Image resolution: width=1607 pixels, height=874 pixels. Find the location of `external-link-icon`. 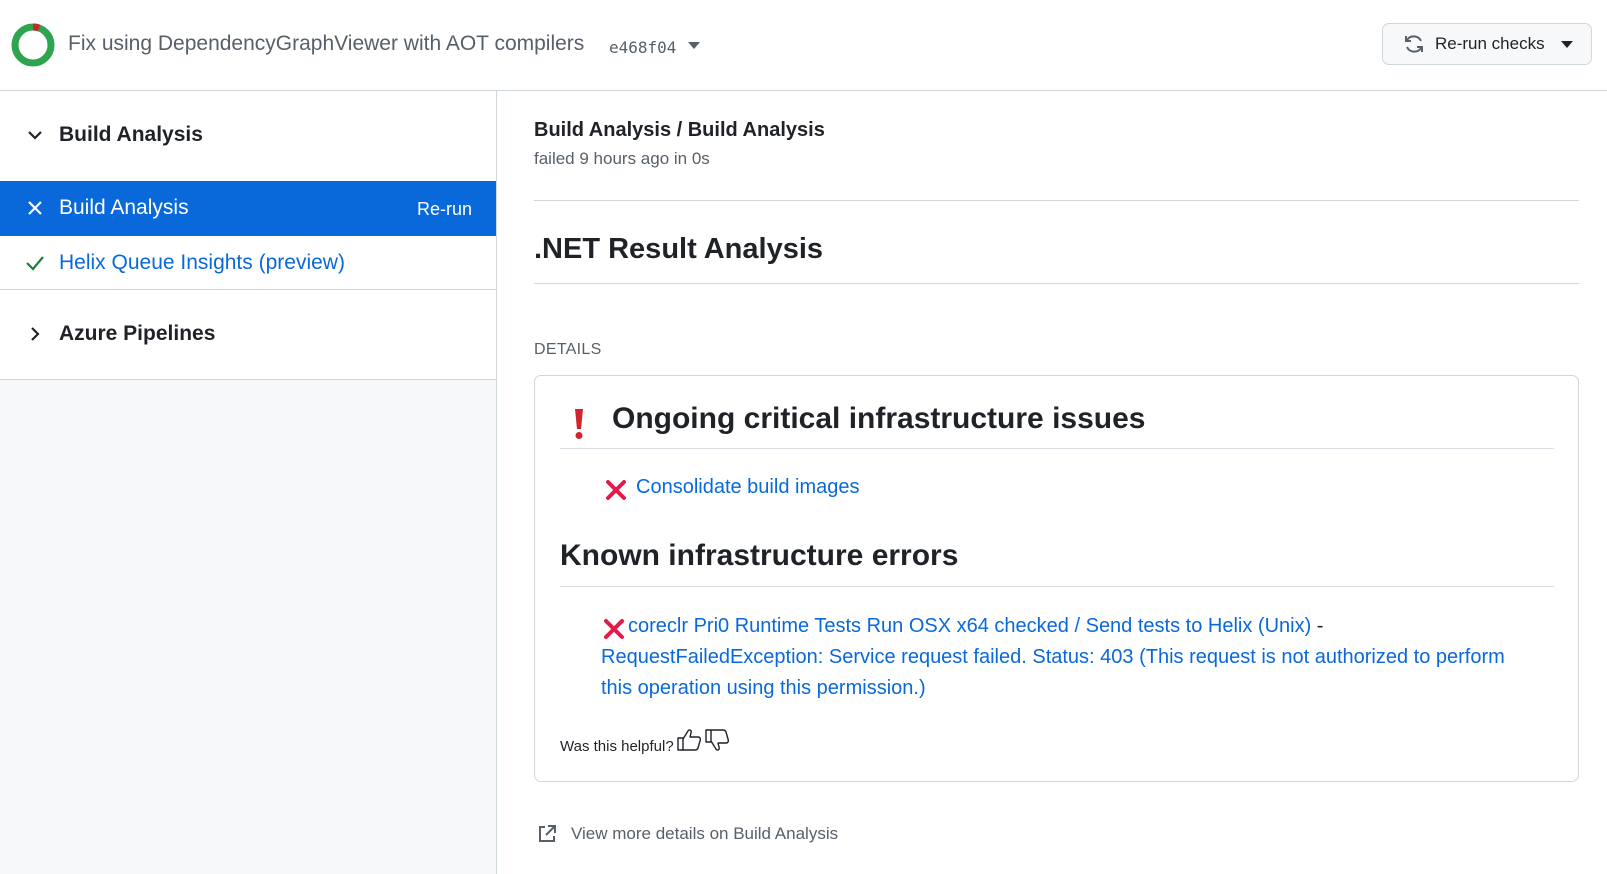

external-link-icon is located at coordinates (547, 833).